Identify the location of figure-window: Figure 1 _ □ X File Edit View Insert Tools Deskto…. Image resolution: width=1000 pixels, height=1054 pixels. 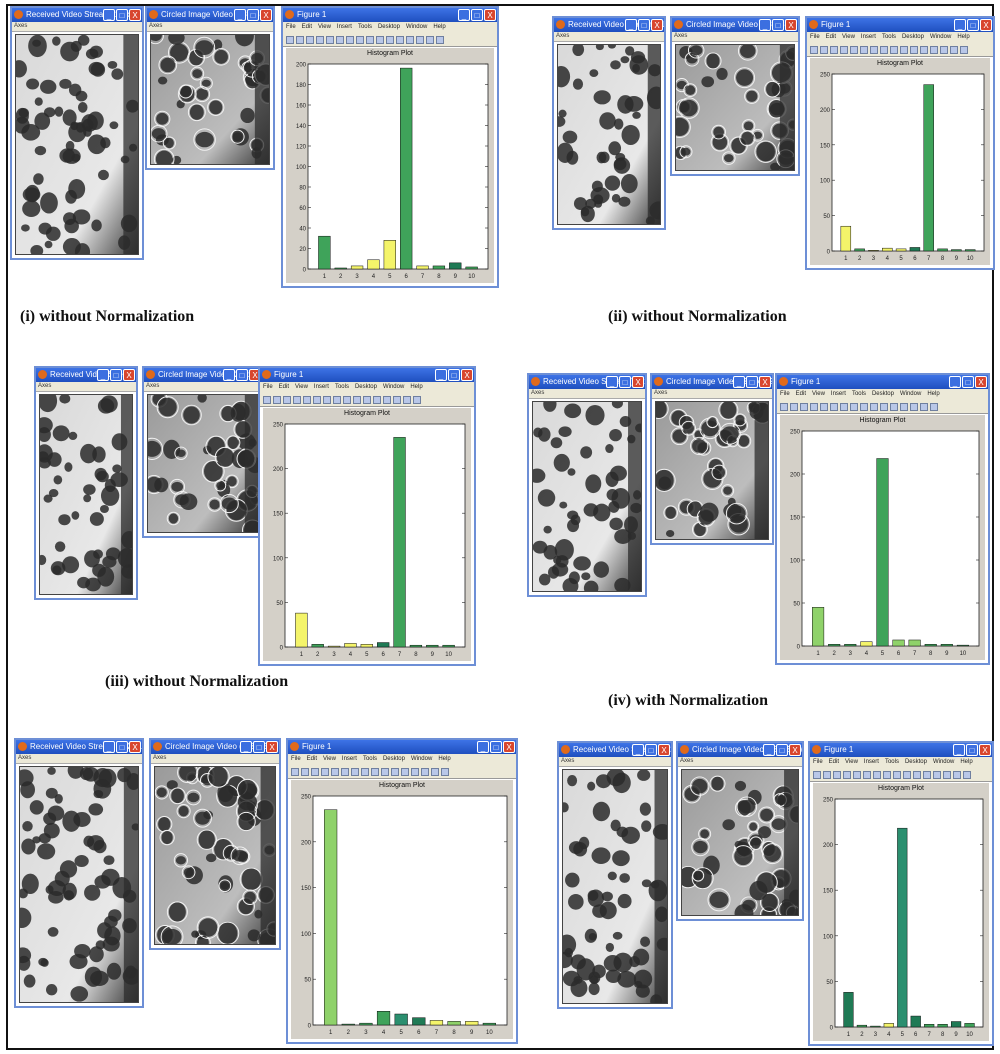
(367, 516).